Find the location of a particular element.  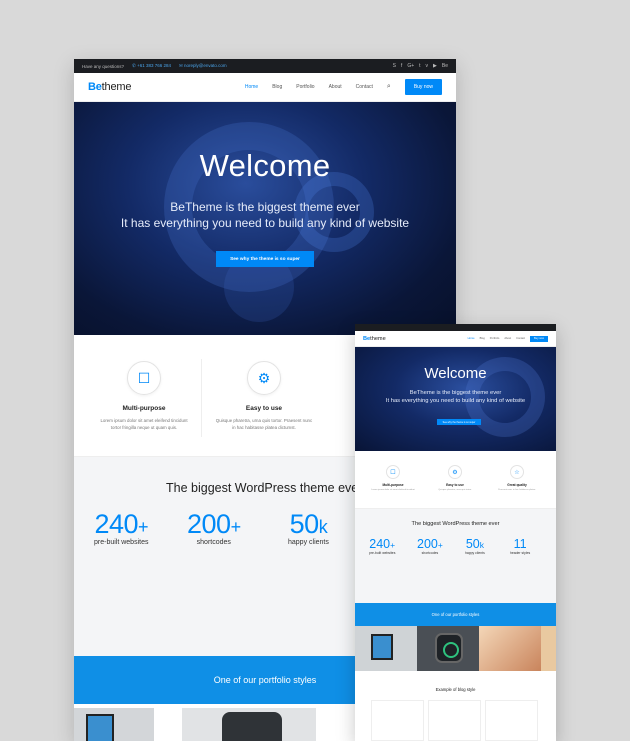

twitter-icon: t is located at coordinates (419, 66).